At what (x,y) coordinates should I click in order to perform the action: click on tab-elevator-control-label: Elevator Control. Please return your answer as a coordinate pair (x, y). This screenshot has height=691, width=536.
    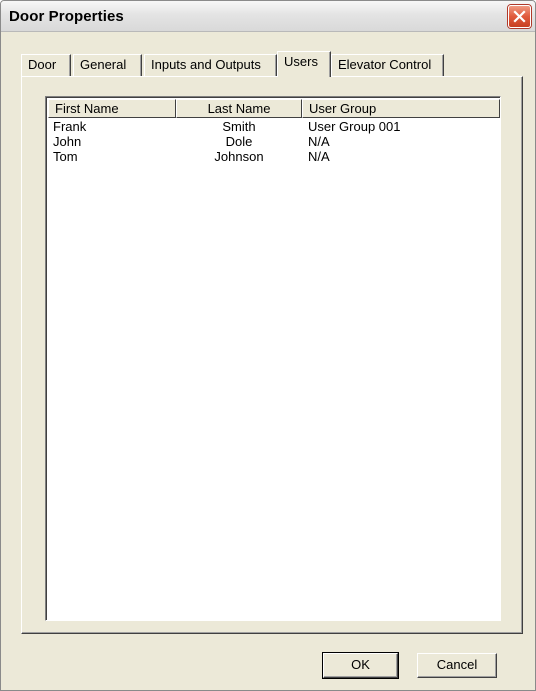
    Looking at the image, I should click on (385, 64).